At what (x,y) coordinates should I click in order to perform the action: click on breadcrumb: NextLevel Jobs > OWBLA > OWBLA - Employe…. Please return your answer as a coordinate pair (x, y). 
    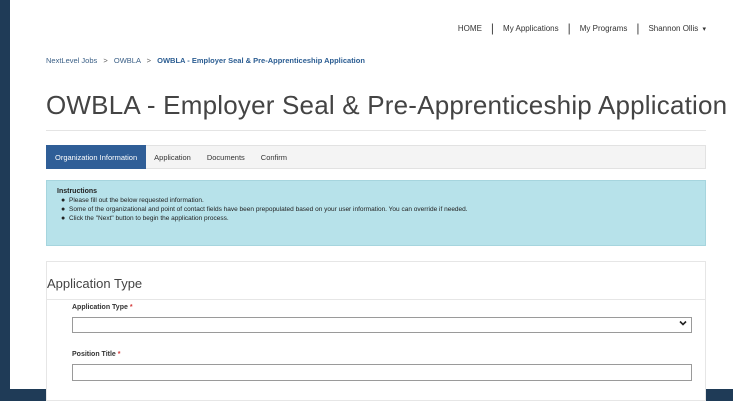
    Looking at the image, I should click on (205, 60).